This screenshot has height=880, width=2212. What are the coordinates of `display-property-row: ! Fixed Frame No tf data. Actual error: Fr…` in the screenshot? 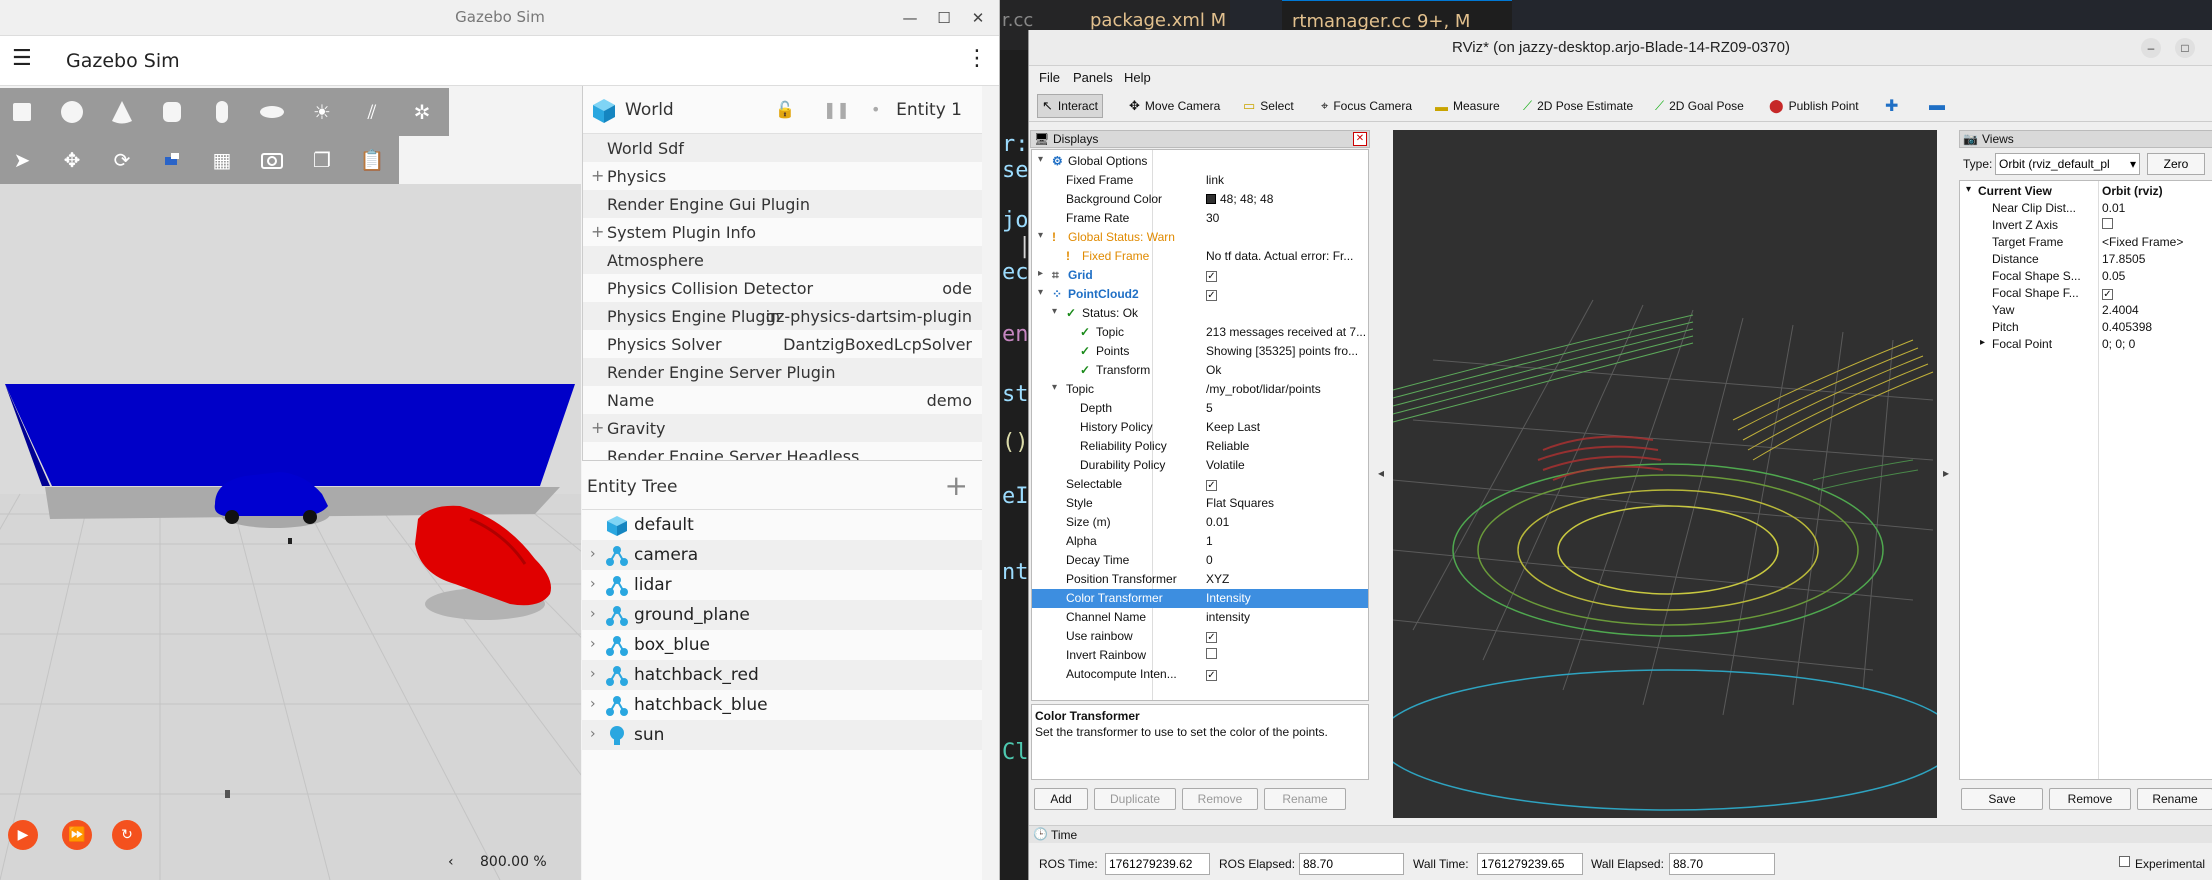 It's located at (1200, 256).